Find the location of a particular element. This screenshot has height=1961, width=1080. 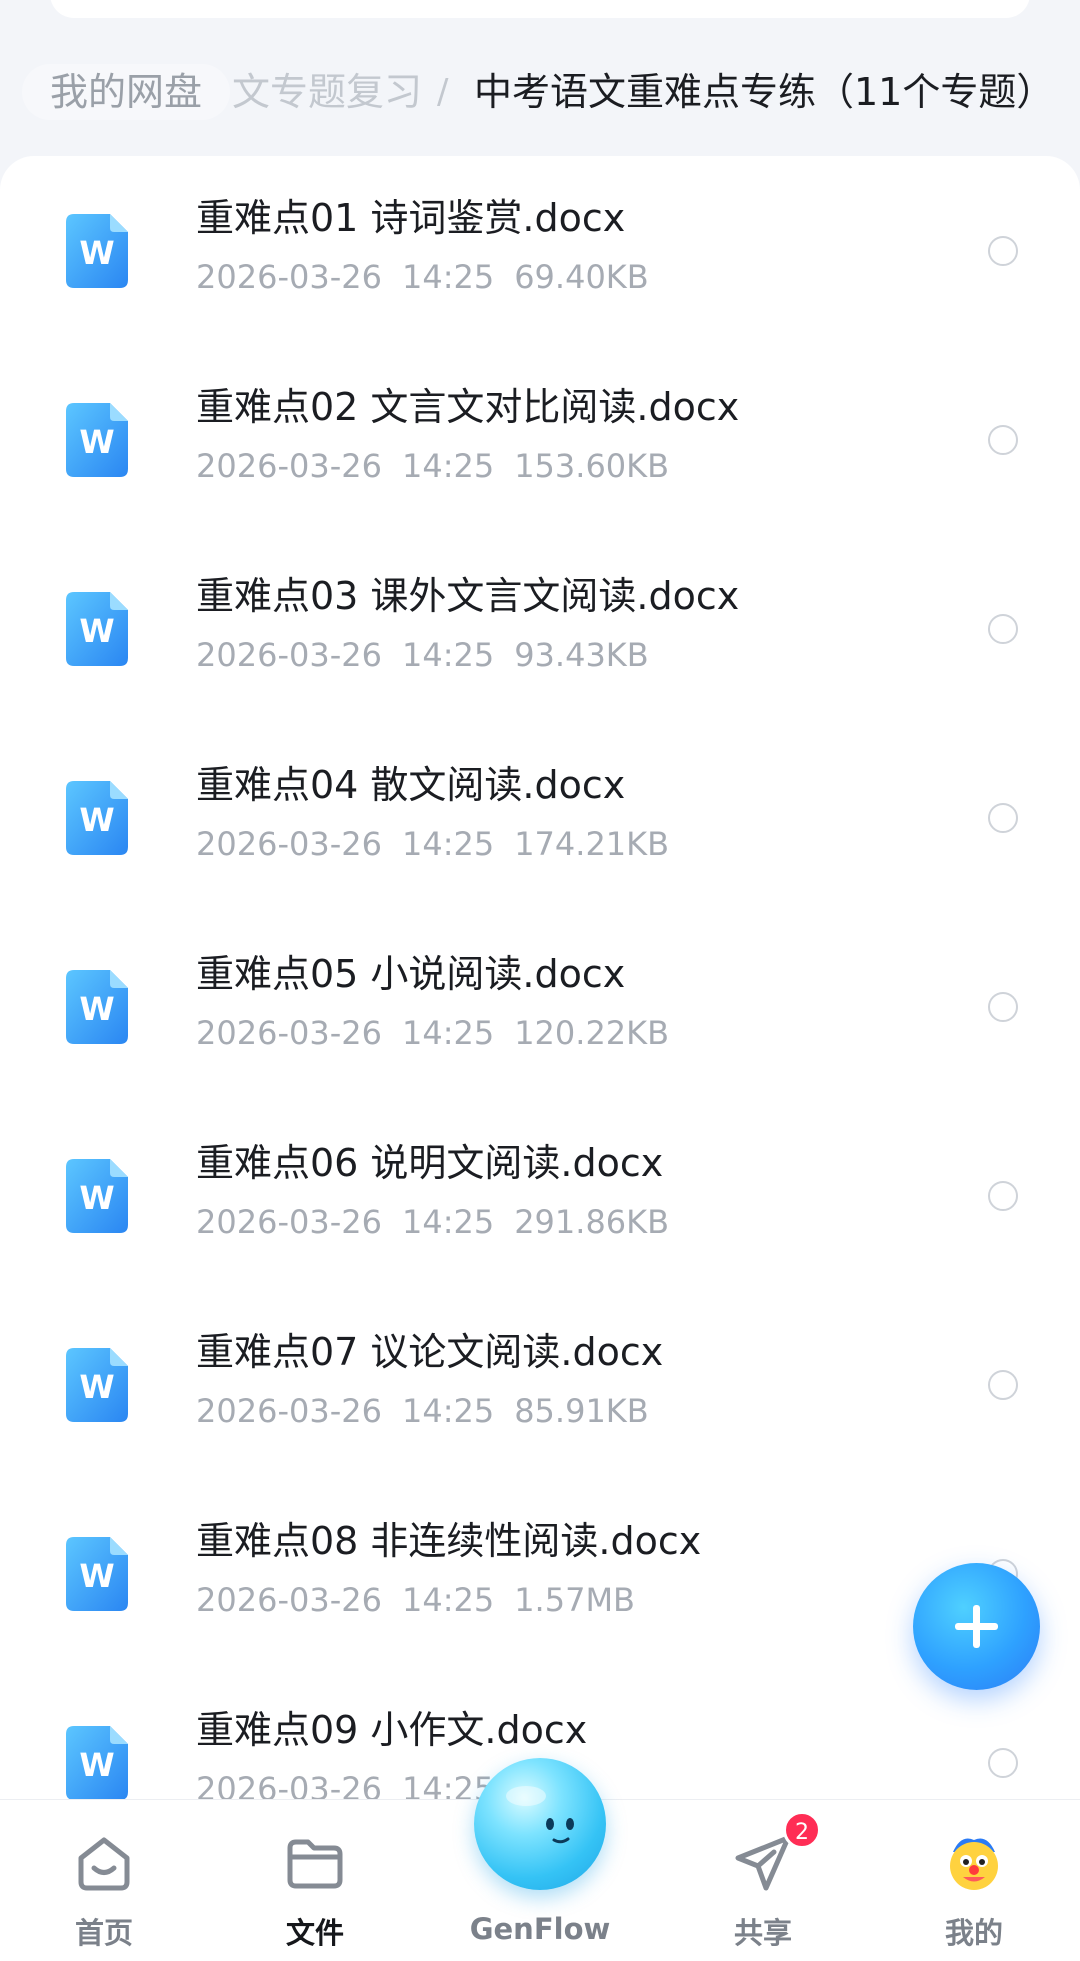

file-meta: 2026-03-26 14:25 153.60KB is located at coordinates (442, 466).